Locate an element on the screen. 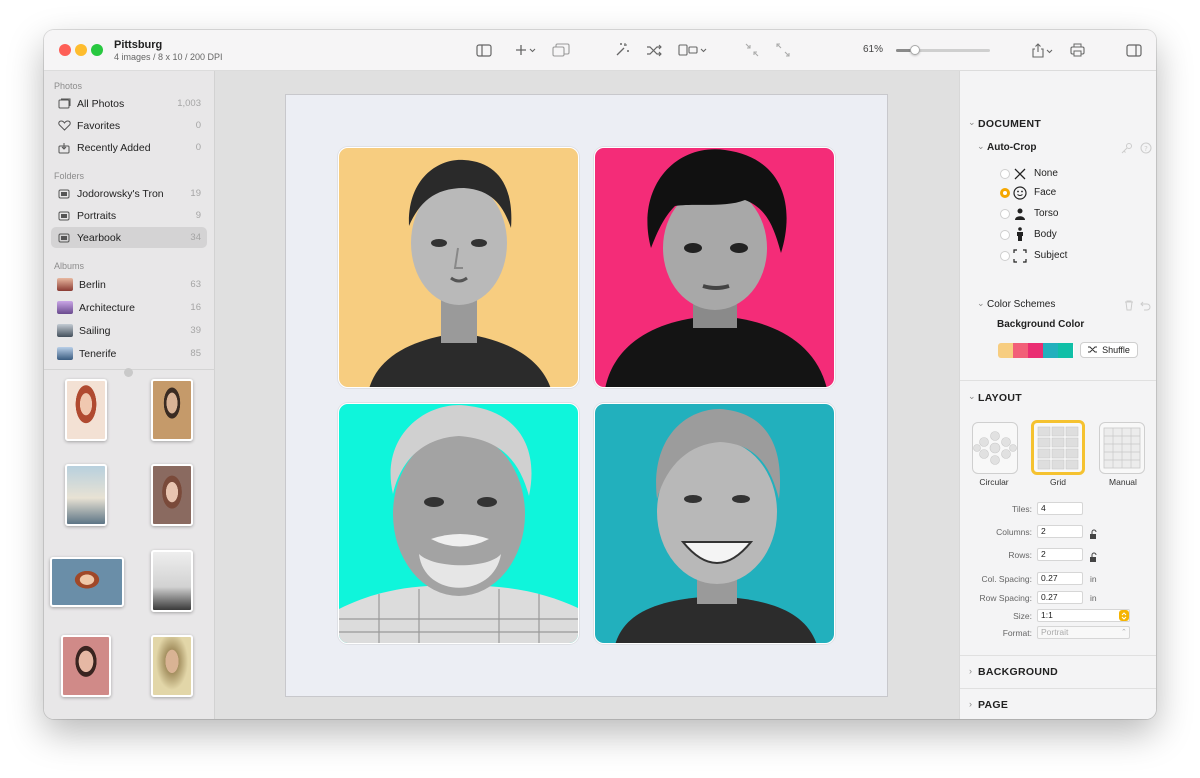  columns-label: Columns: is located at coordinates (1014, 532).